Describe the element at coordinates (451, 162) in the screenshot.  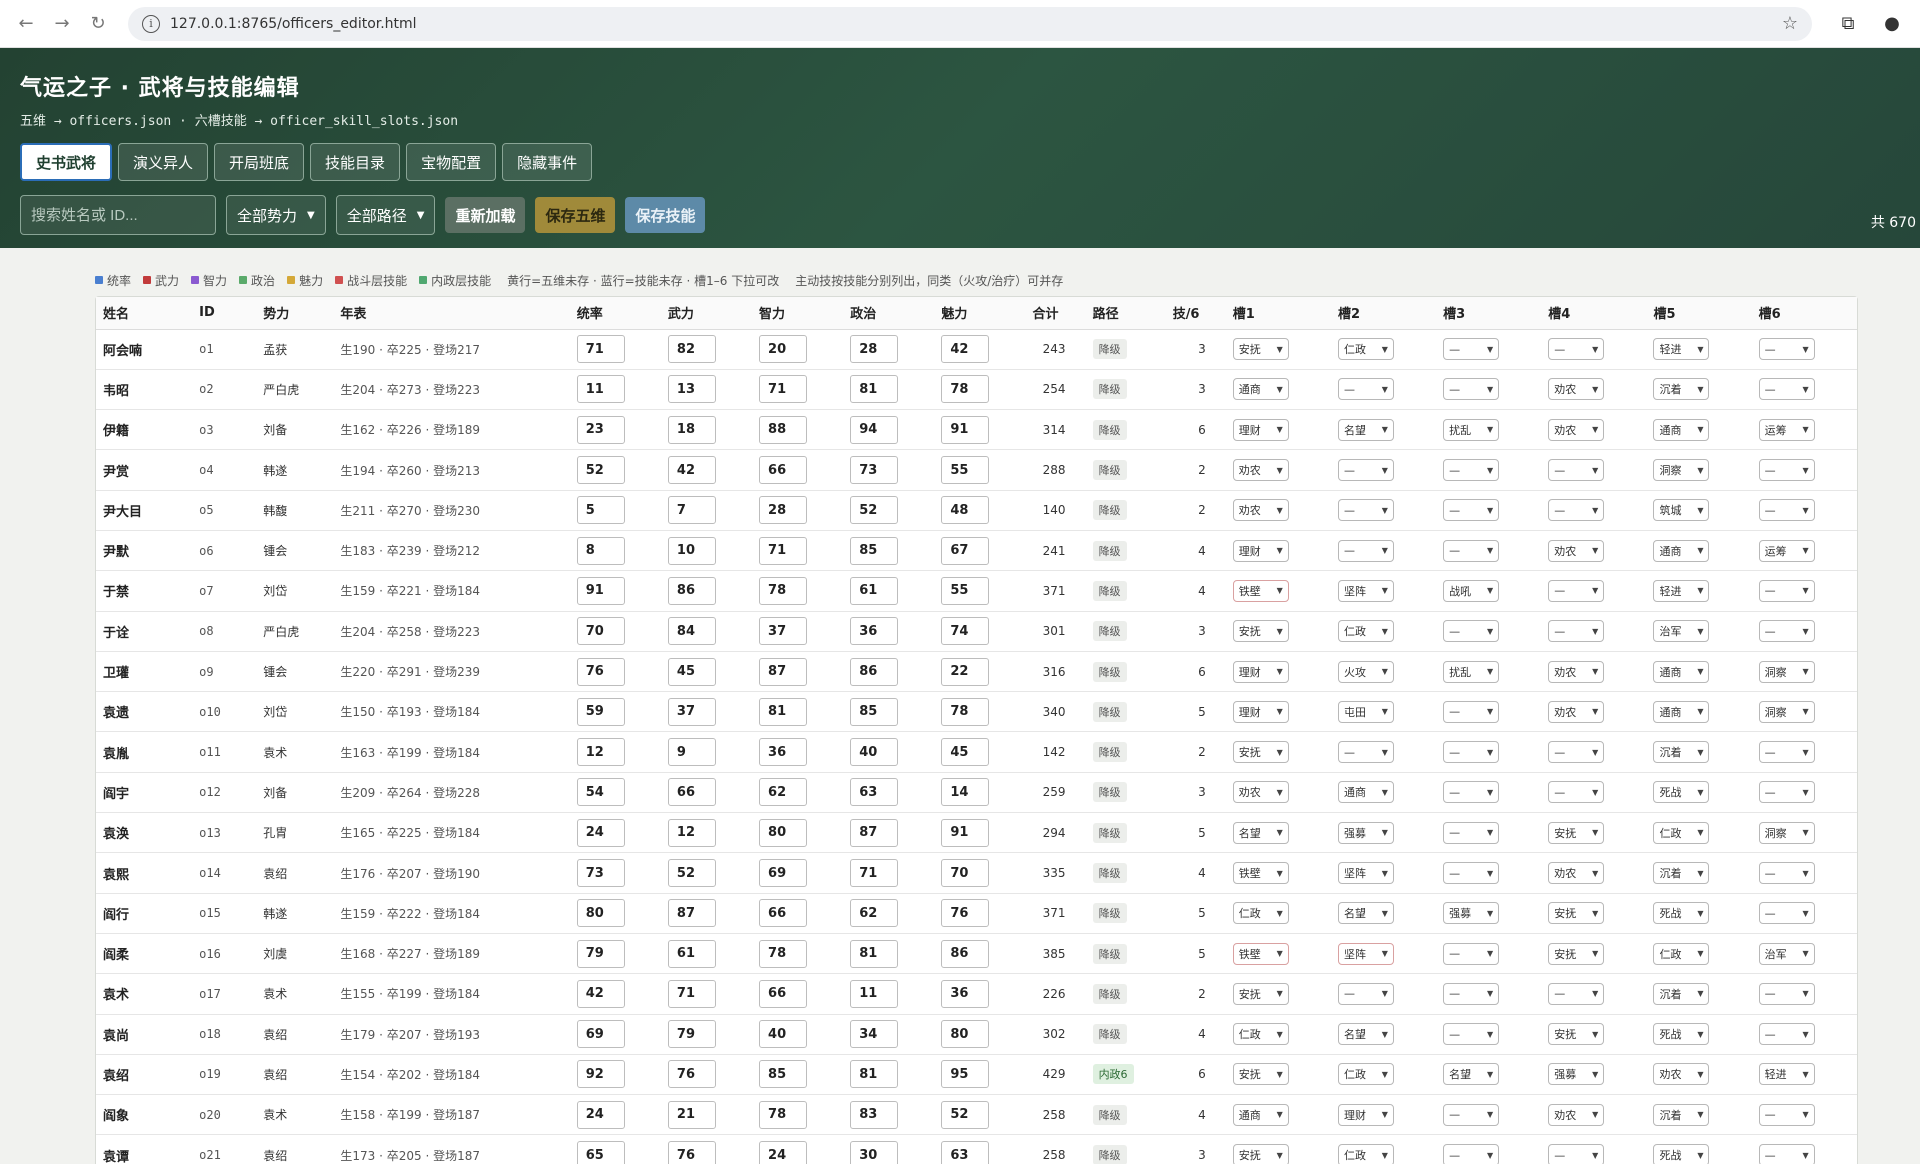
I see `tab-treasure-config: 宝物配置` at that location.